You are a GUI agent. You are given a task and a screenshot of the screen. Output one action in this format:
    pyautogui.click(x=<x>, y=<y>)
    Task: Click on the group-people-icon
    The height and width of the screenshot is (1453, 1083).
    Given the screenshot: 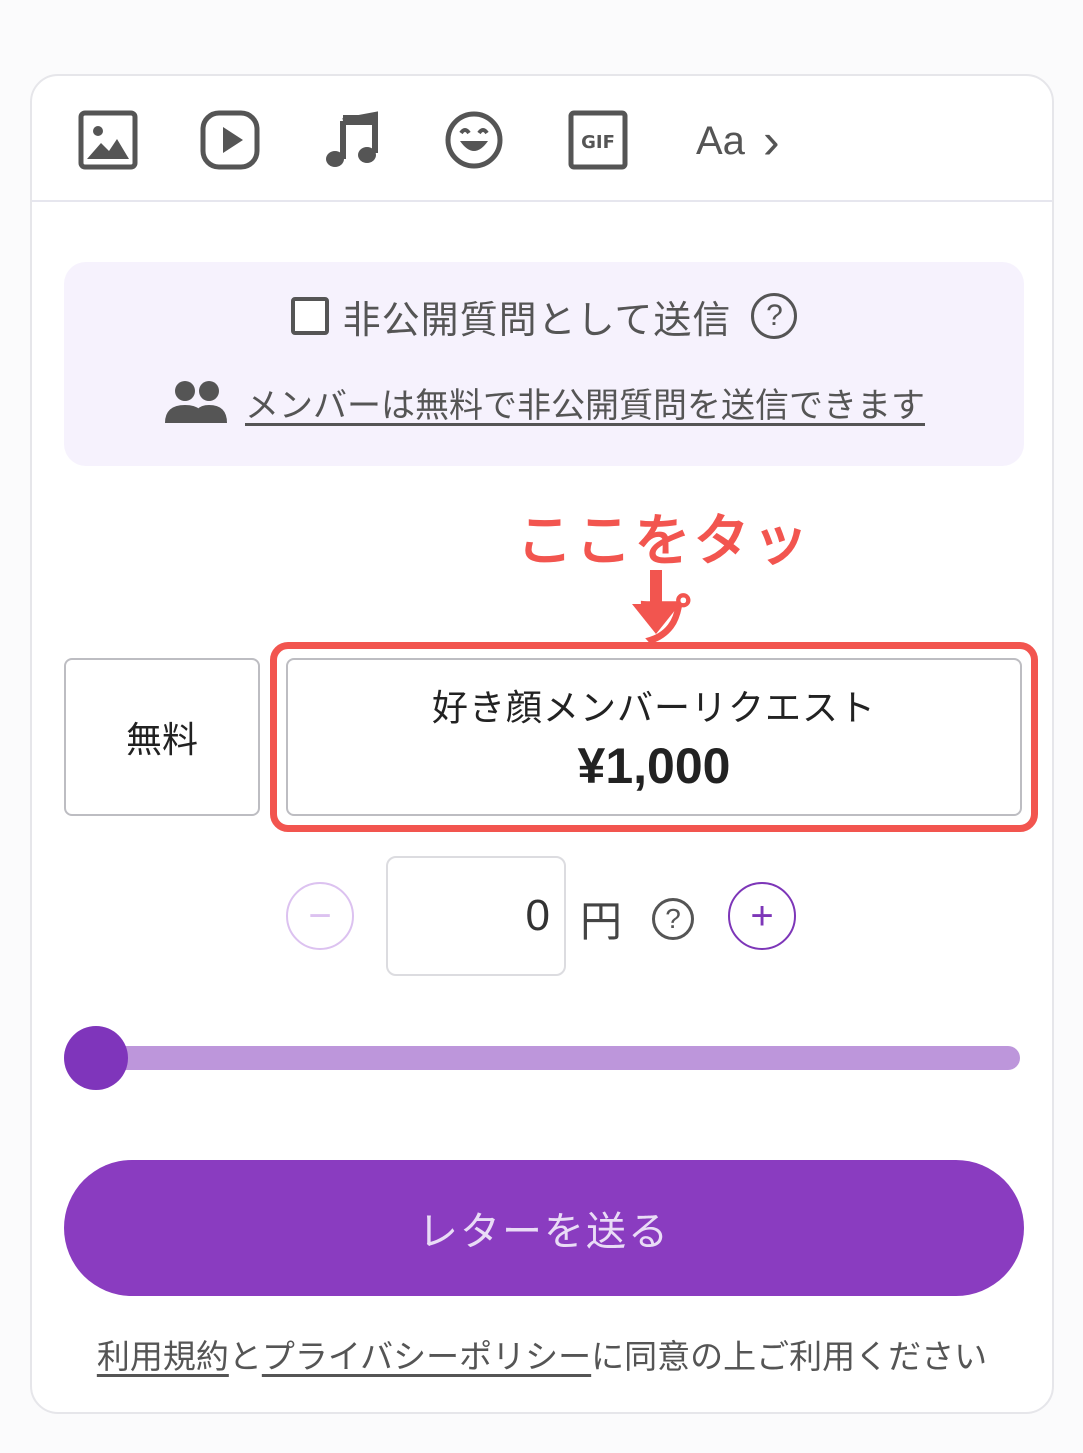 What is the action you would take?
    pyautogui.click(x=196, y=402)
    